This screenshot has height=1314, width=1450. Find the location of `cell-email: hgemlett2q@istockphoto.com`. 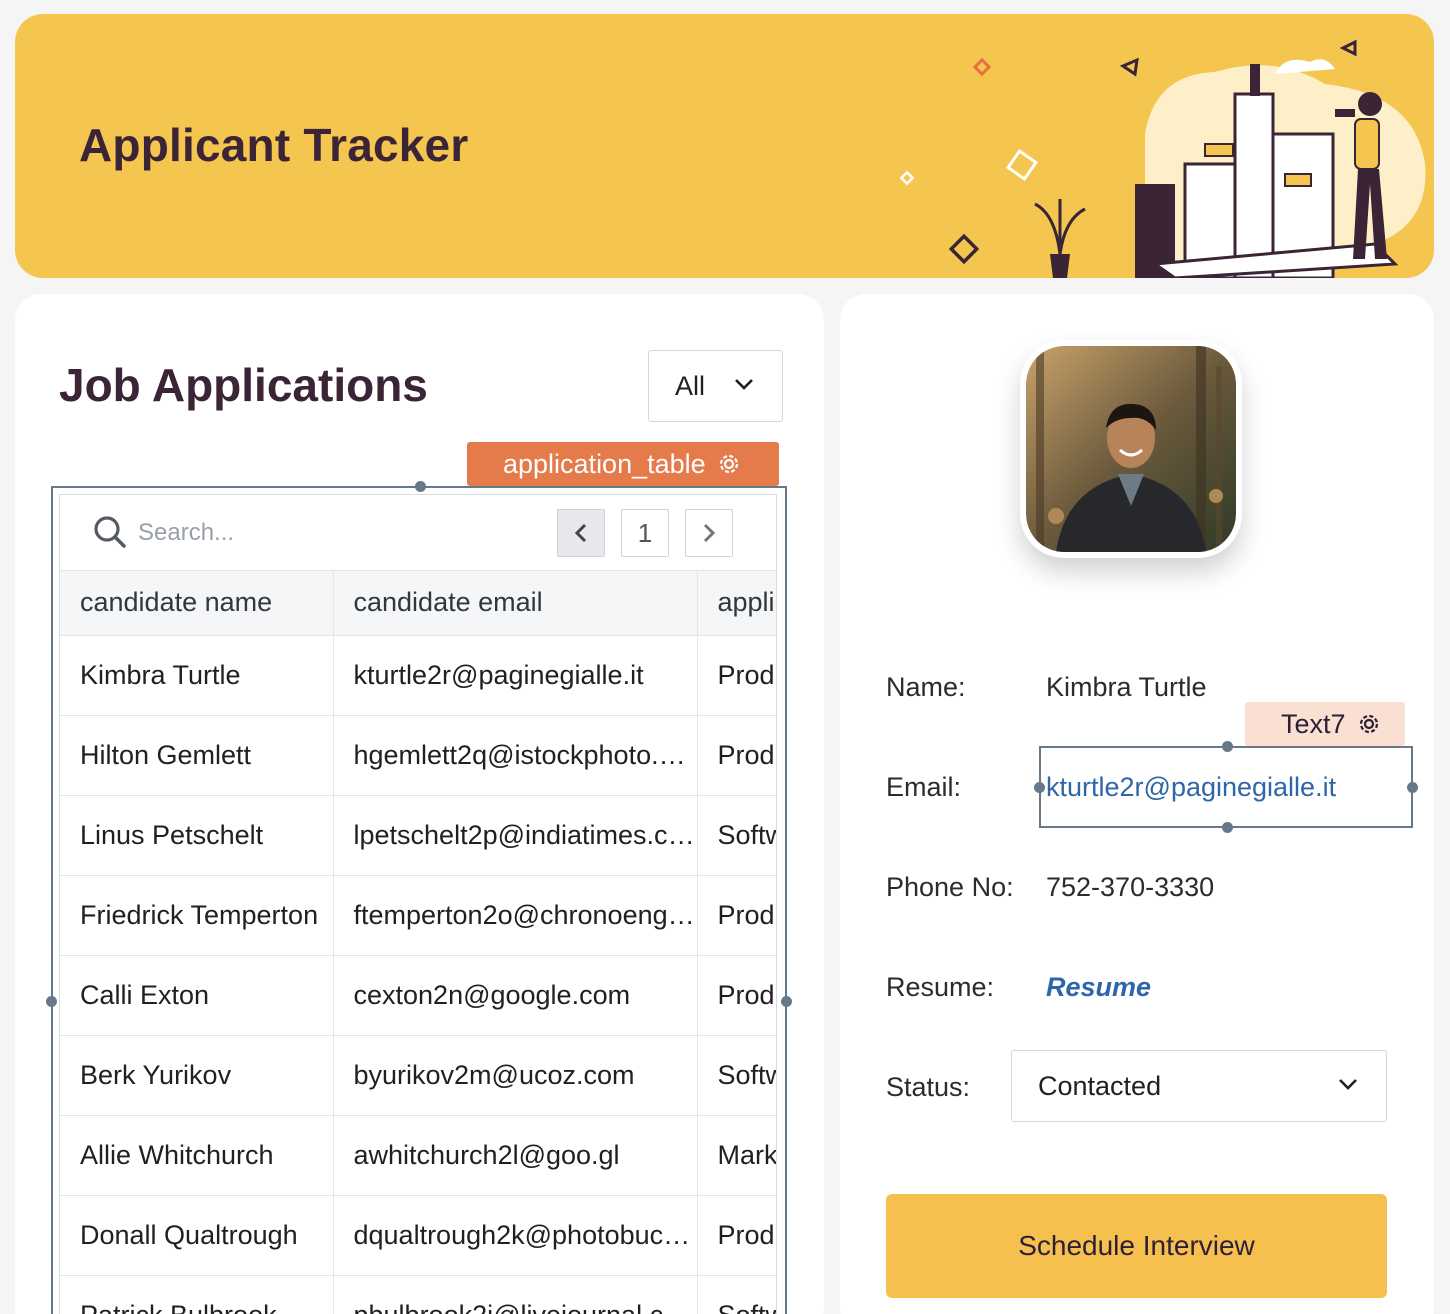

cell-email: hgemlett2q@istockphoto.com is located at coordinates (515, 755).